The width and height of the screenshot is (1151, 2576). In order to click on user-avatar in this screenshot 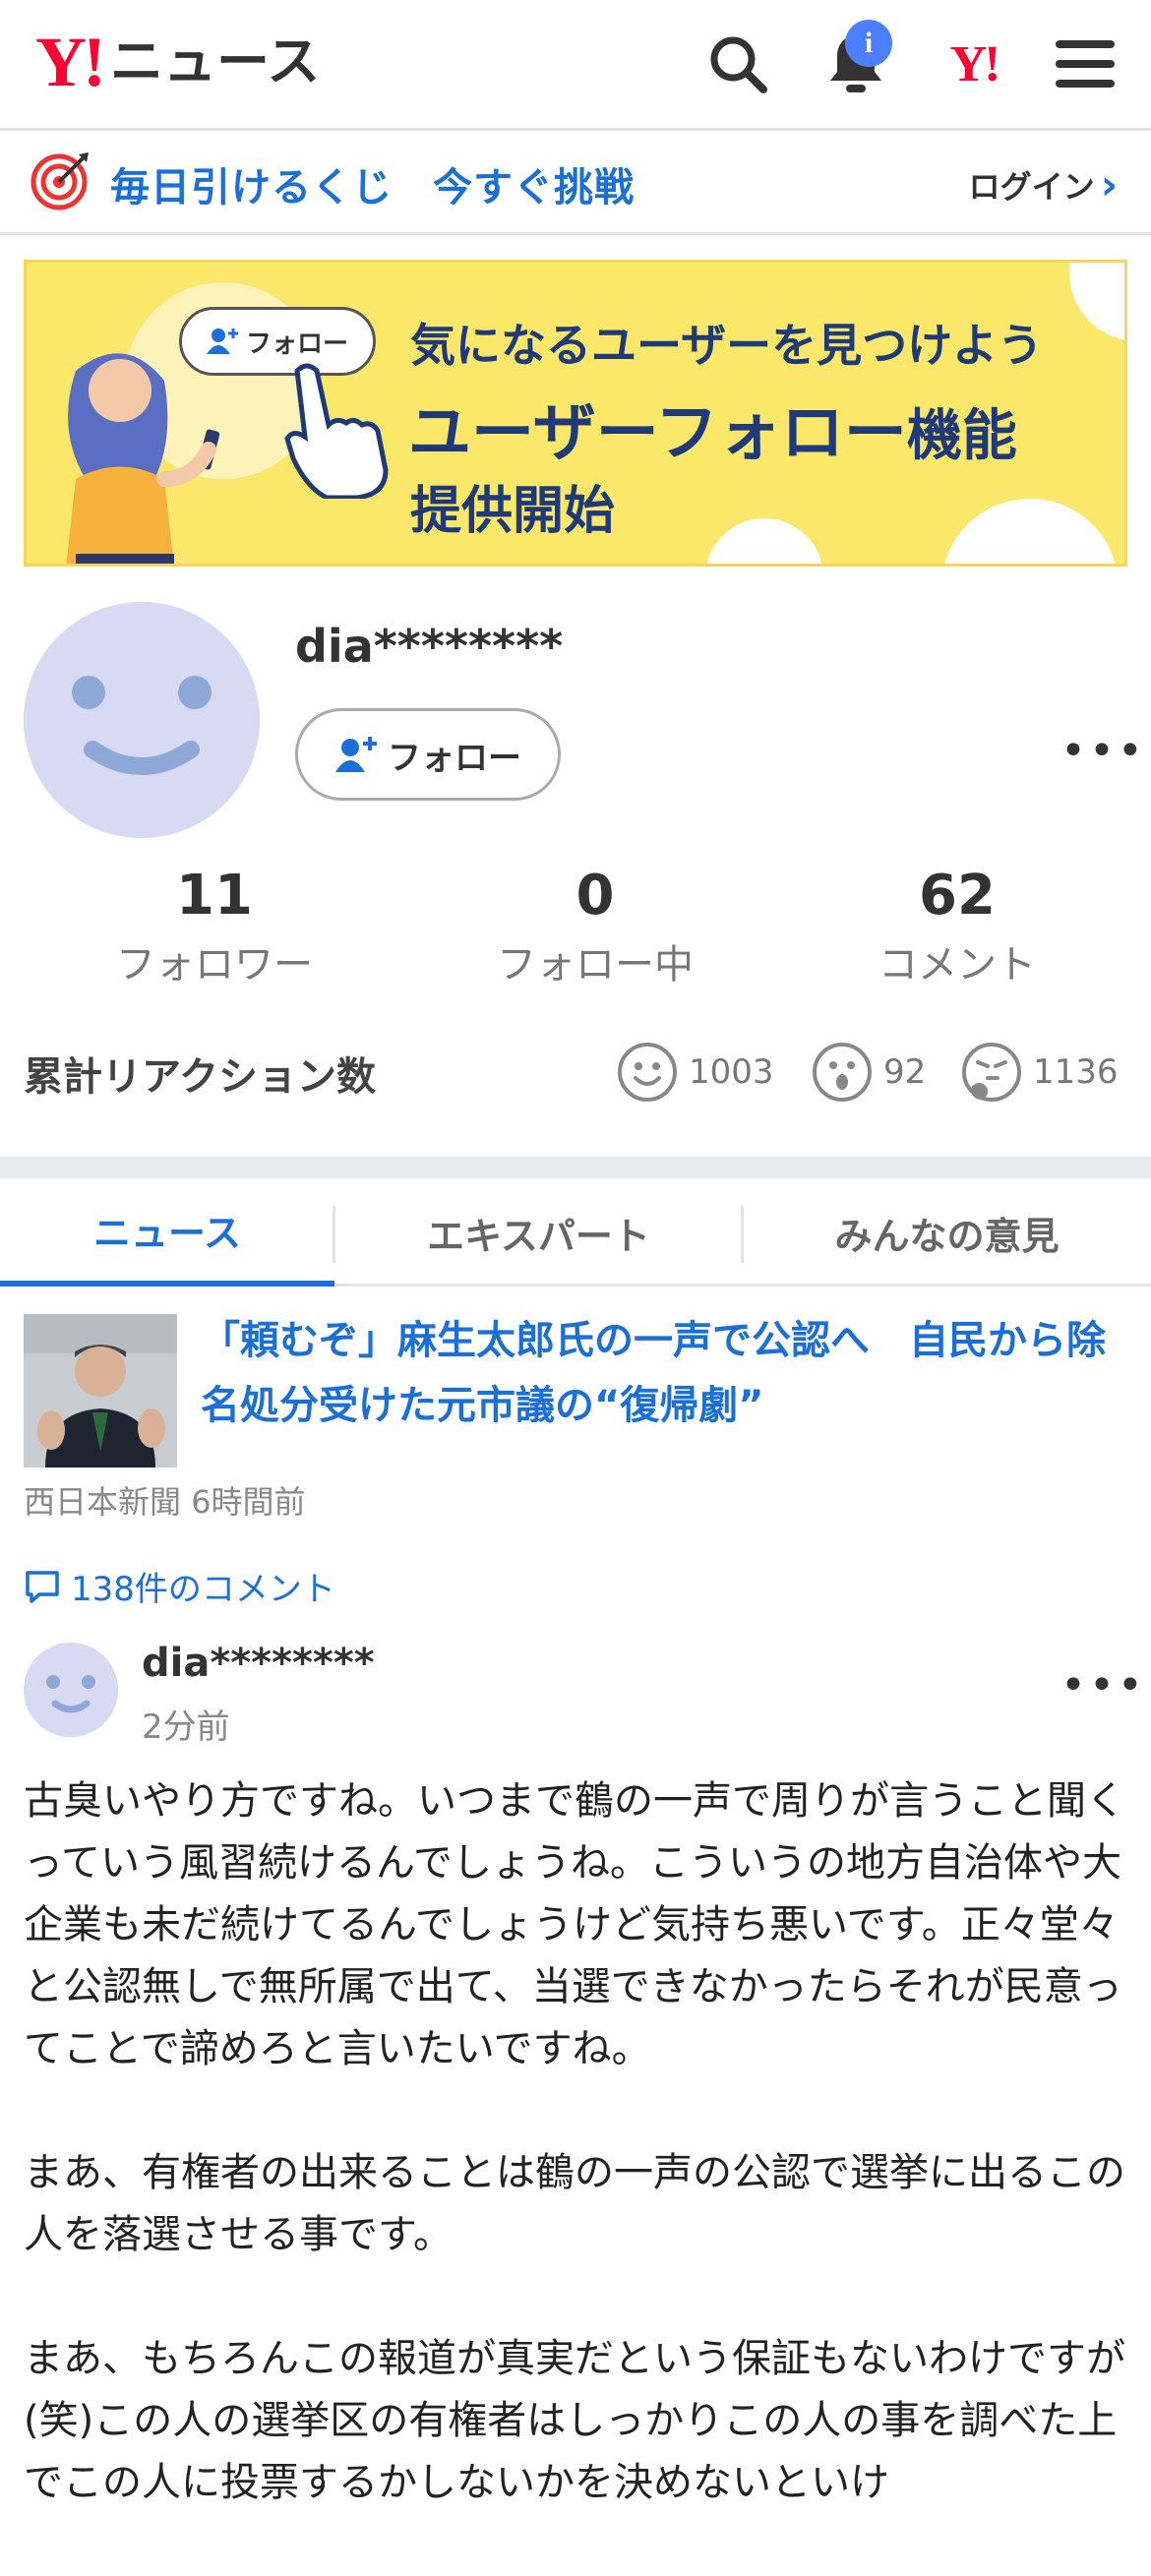, I will do `click(142, 720)`.